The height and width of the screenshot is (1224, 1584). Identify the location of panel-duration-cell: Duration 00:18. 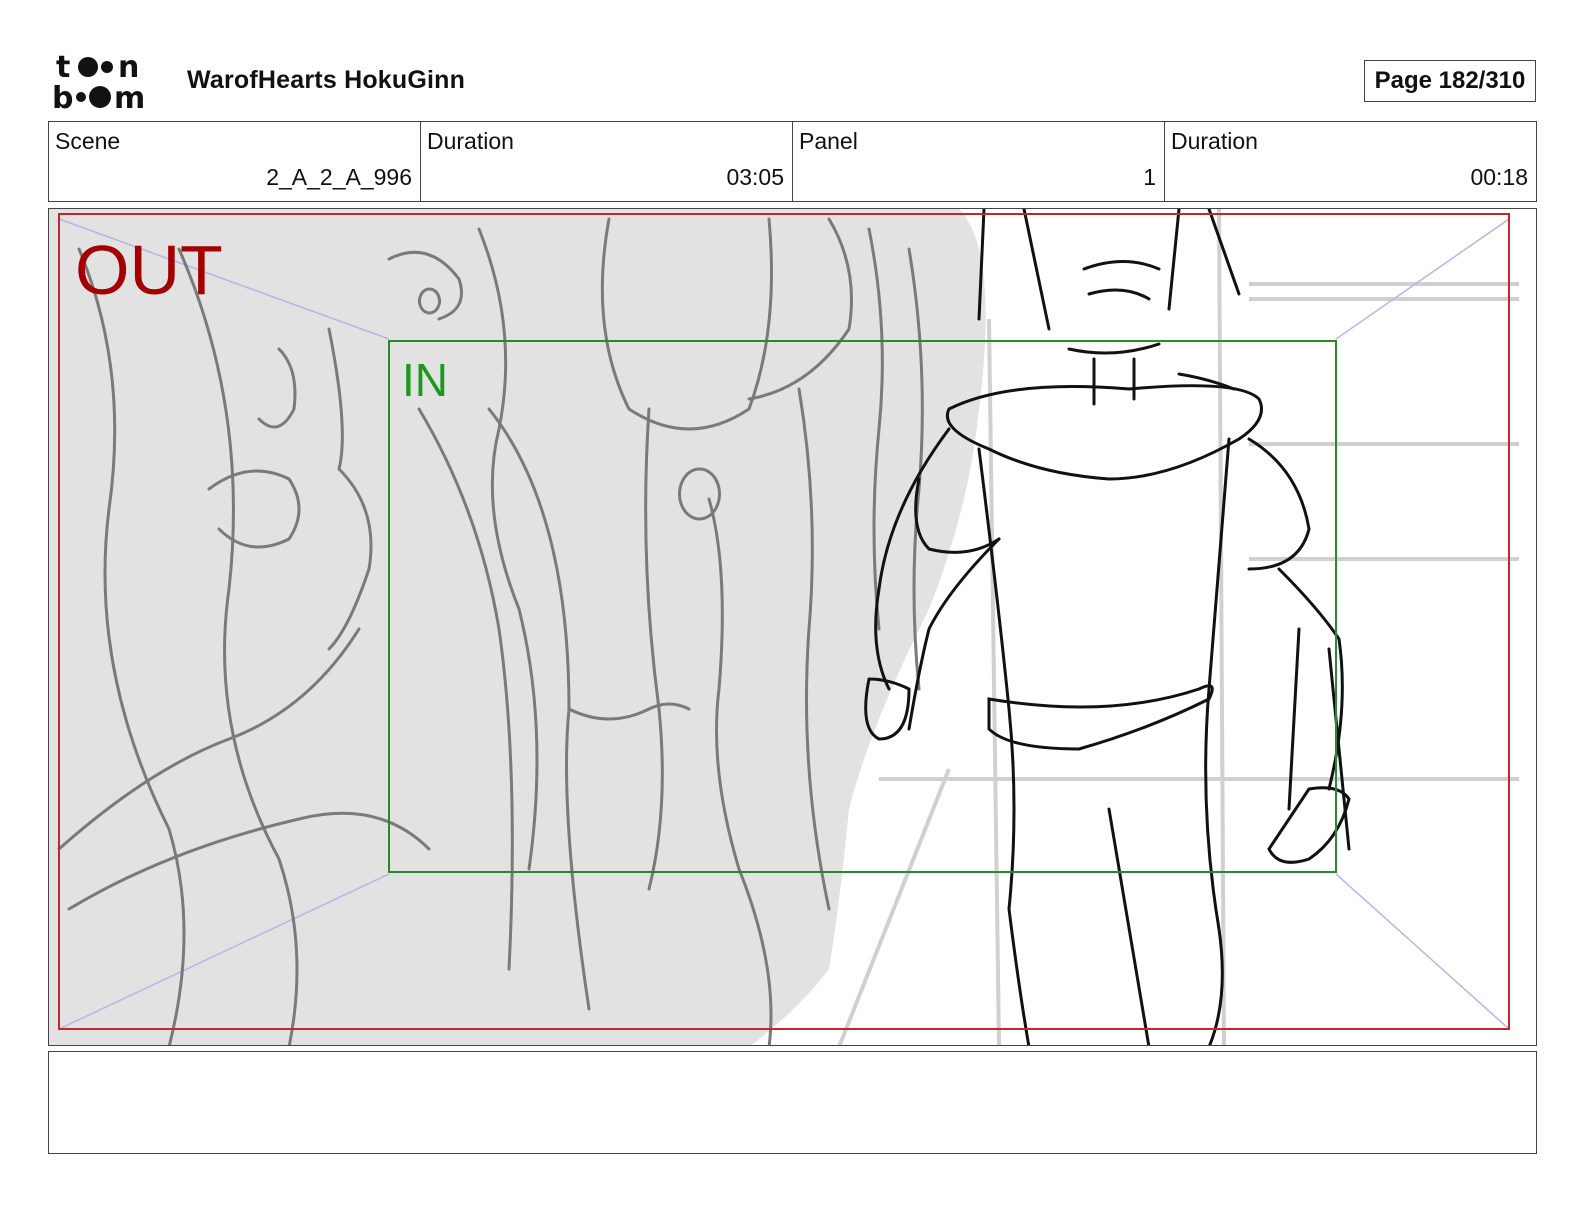
(1350, 161).